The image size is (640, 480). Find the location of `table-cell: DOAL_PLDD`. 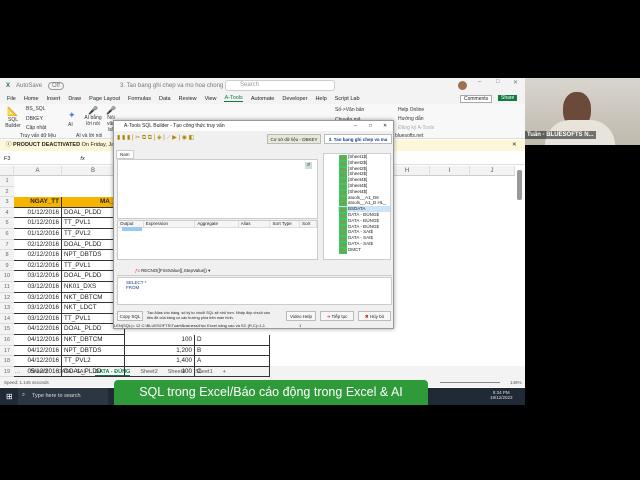

table-cell: DOAL_PLDD is located at coordinates (93, 372).